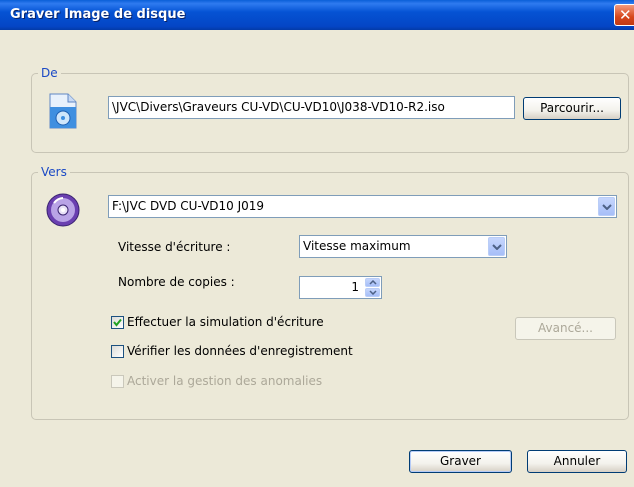  I want to click on drive-select: F:\JVC DVD CU-VD10 J019, so click(362, 206).